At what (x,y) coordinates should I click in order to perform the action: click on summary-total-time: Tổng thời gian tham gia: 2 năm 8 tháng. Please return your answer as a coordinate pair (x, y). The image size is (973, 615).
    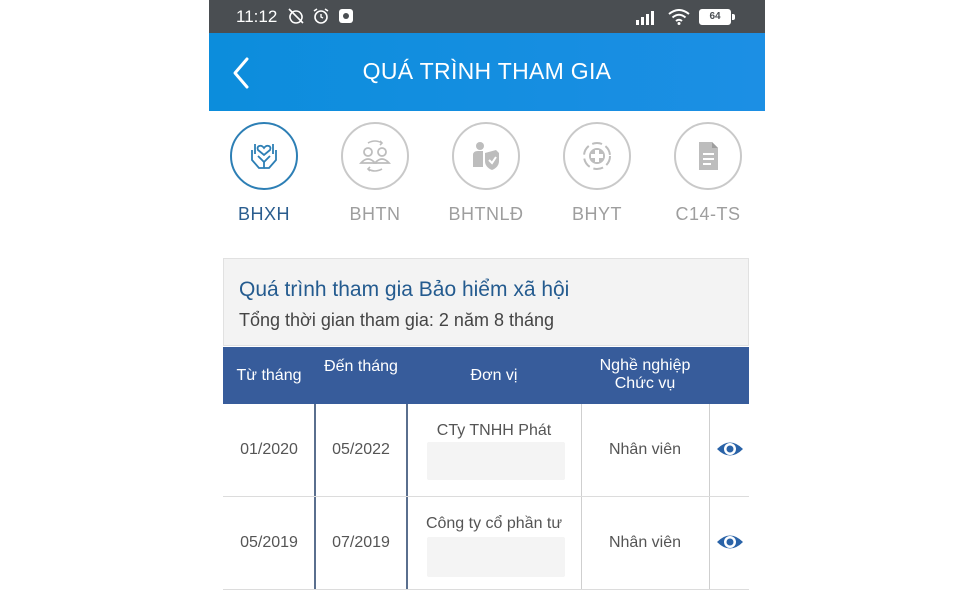
    Looking at the image, I should click on (396, 320).